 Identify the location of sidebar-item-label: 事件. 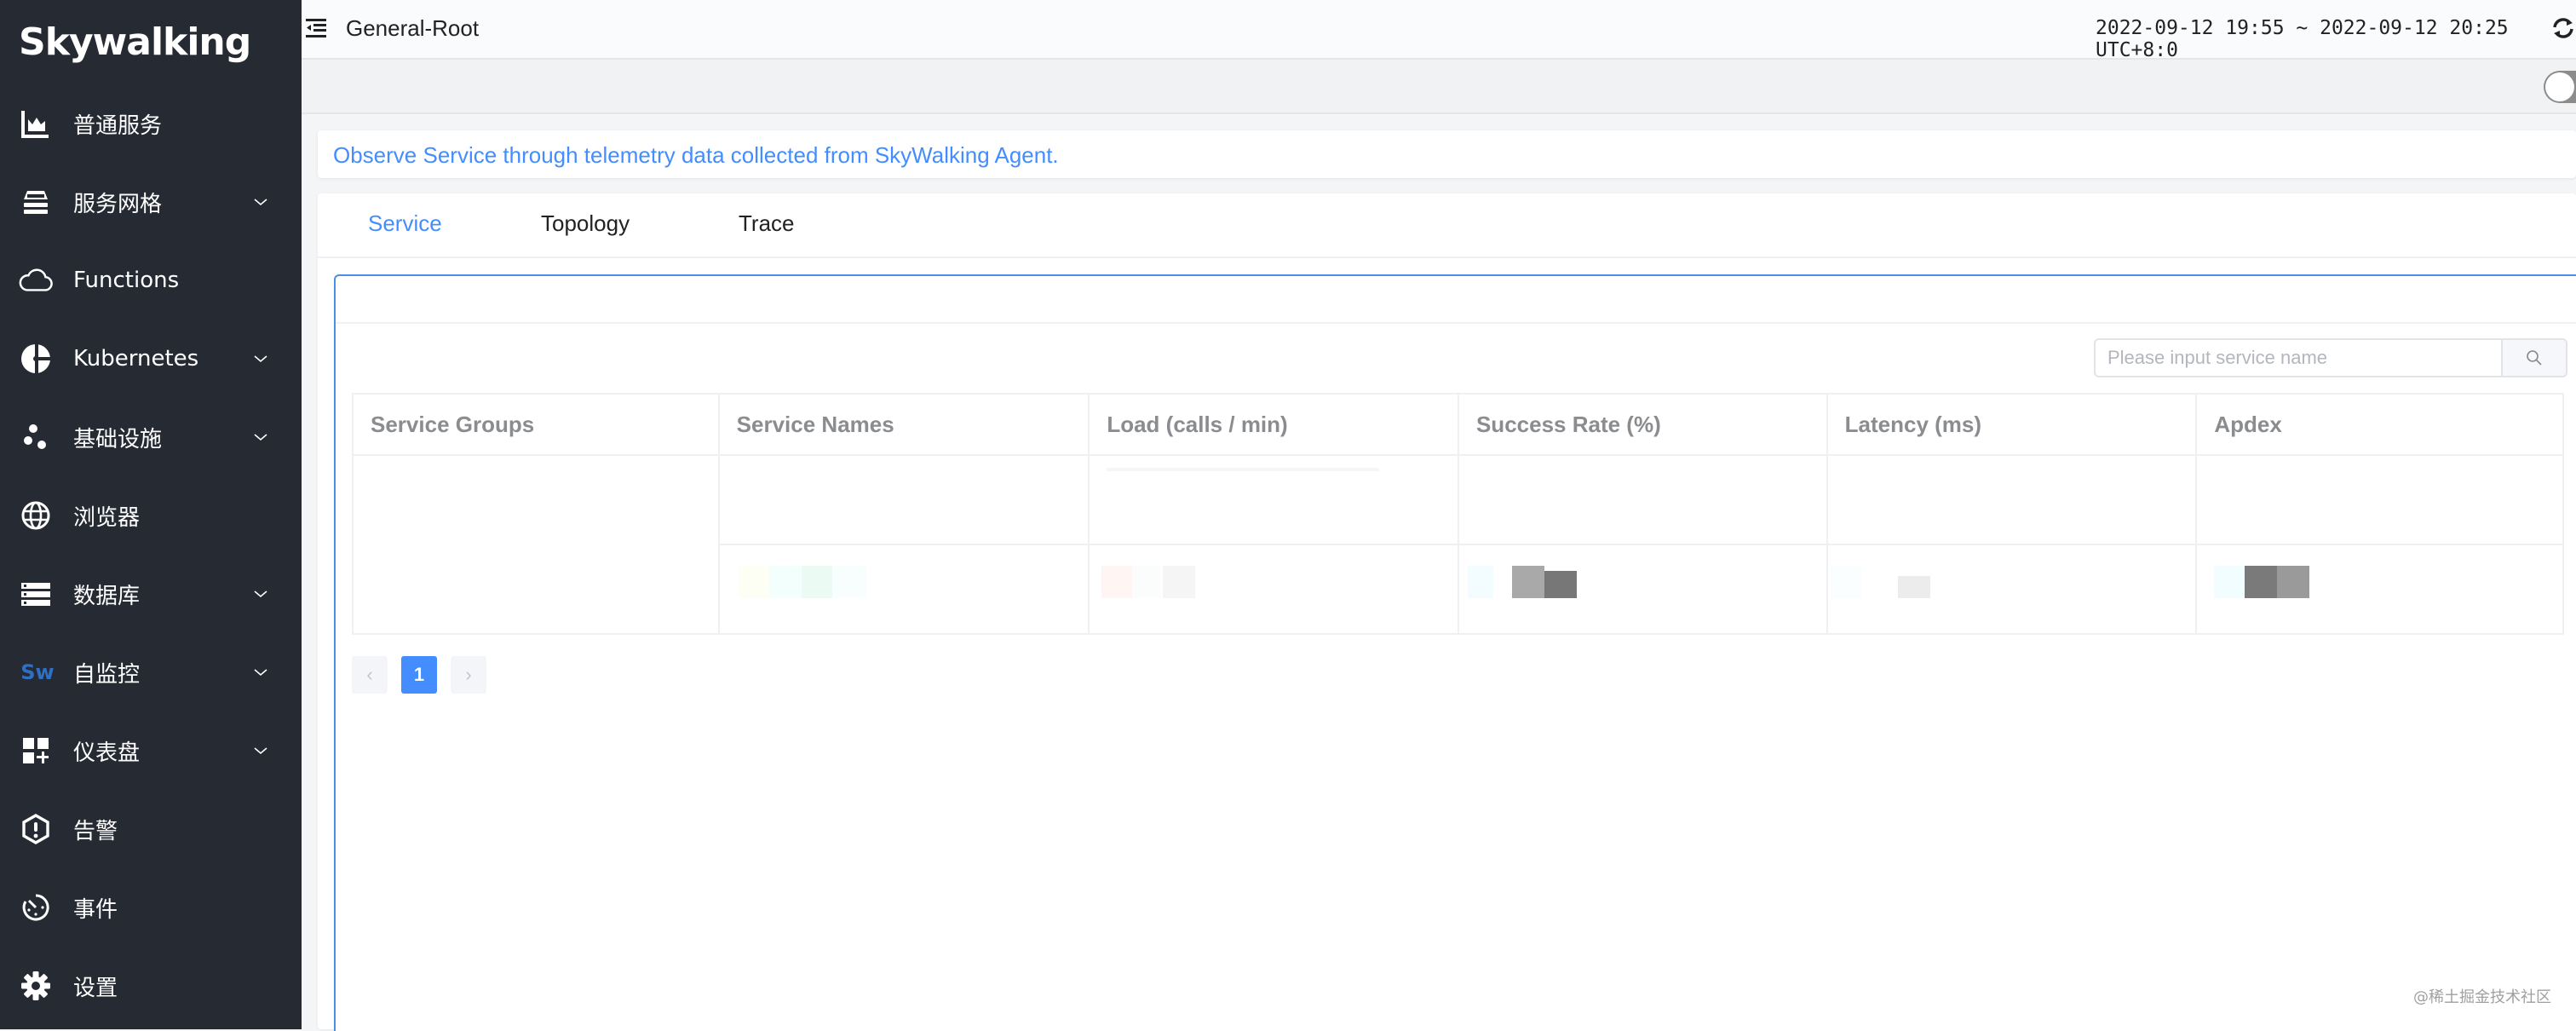
(96, 910).